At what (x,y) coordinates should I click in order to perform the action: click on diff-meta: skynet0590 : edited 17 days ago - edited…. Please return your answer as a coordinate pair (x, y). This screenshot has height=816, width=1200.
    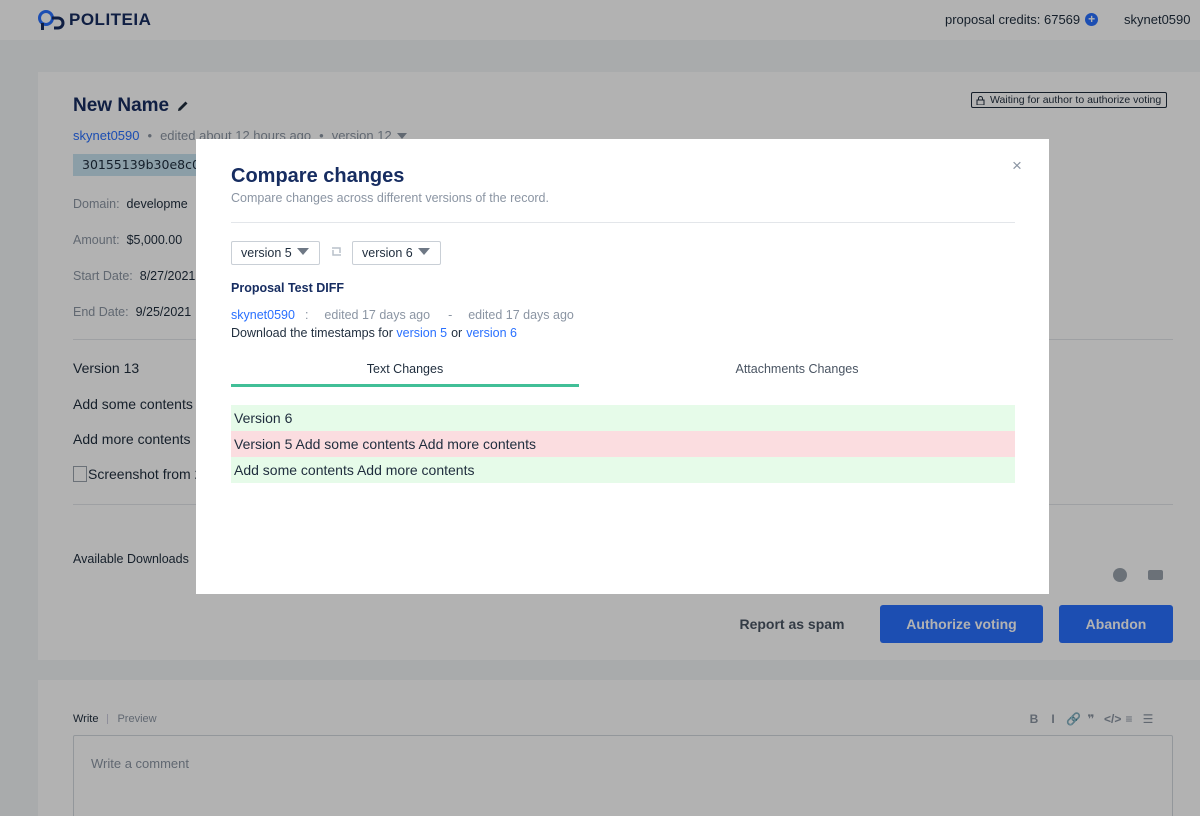
    Looking at the image, I should click on (402, 315).